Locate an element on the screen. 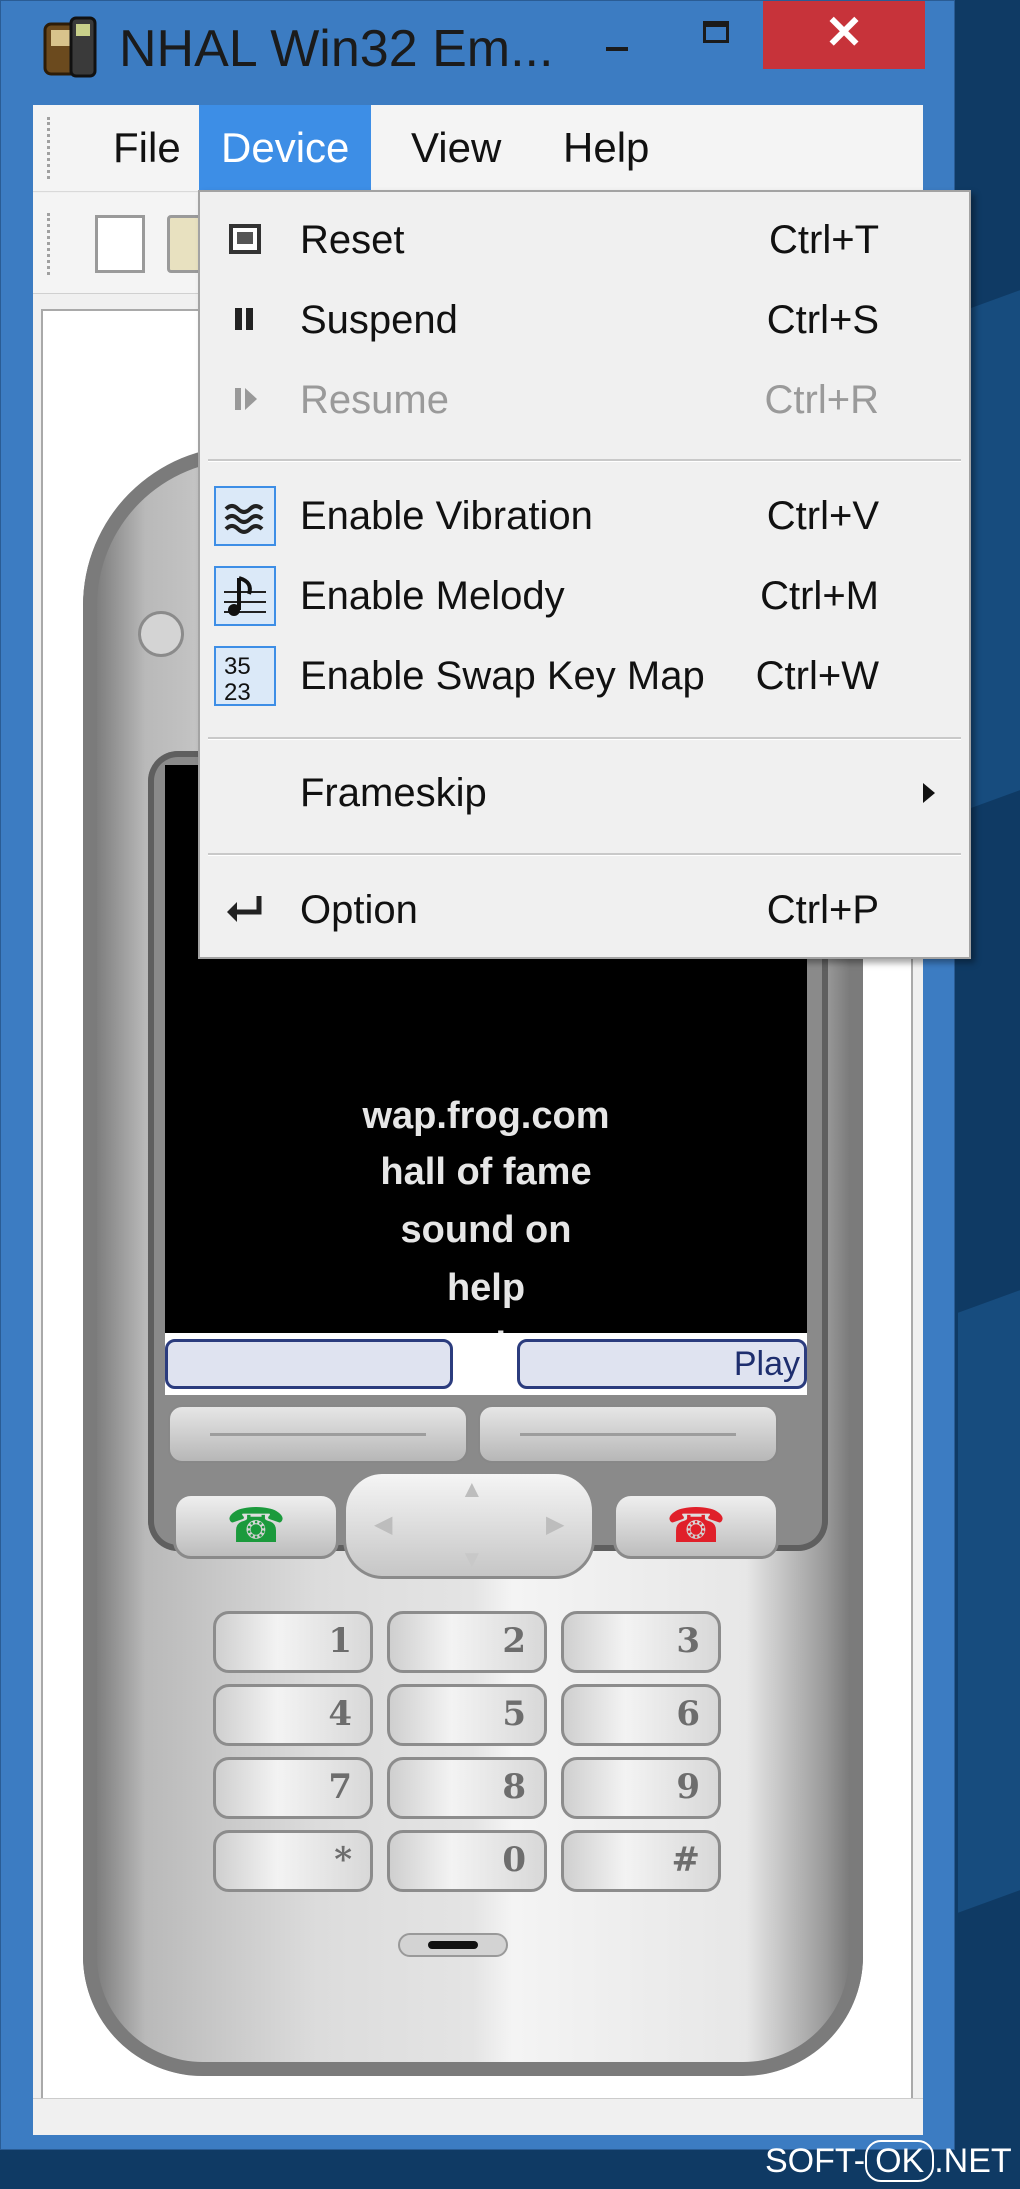 Image resolution: width=1020 pixels, height=2189 pixels. menu-item-shortcut: Ctrl+T is located at coordinates (824, 240).